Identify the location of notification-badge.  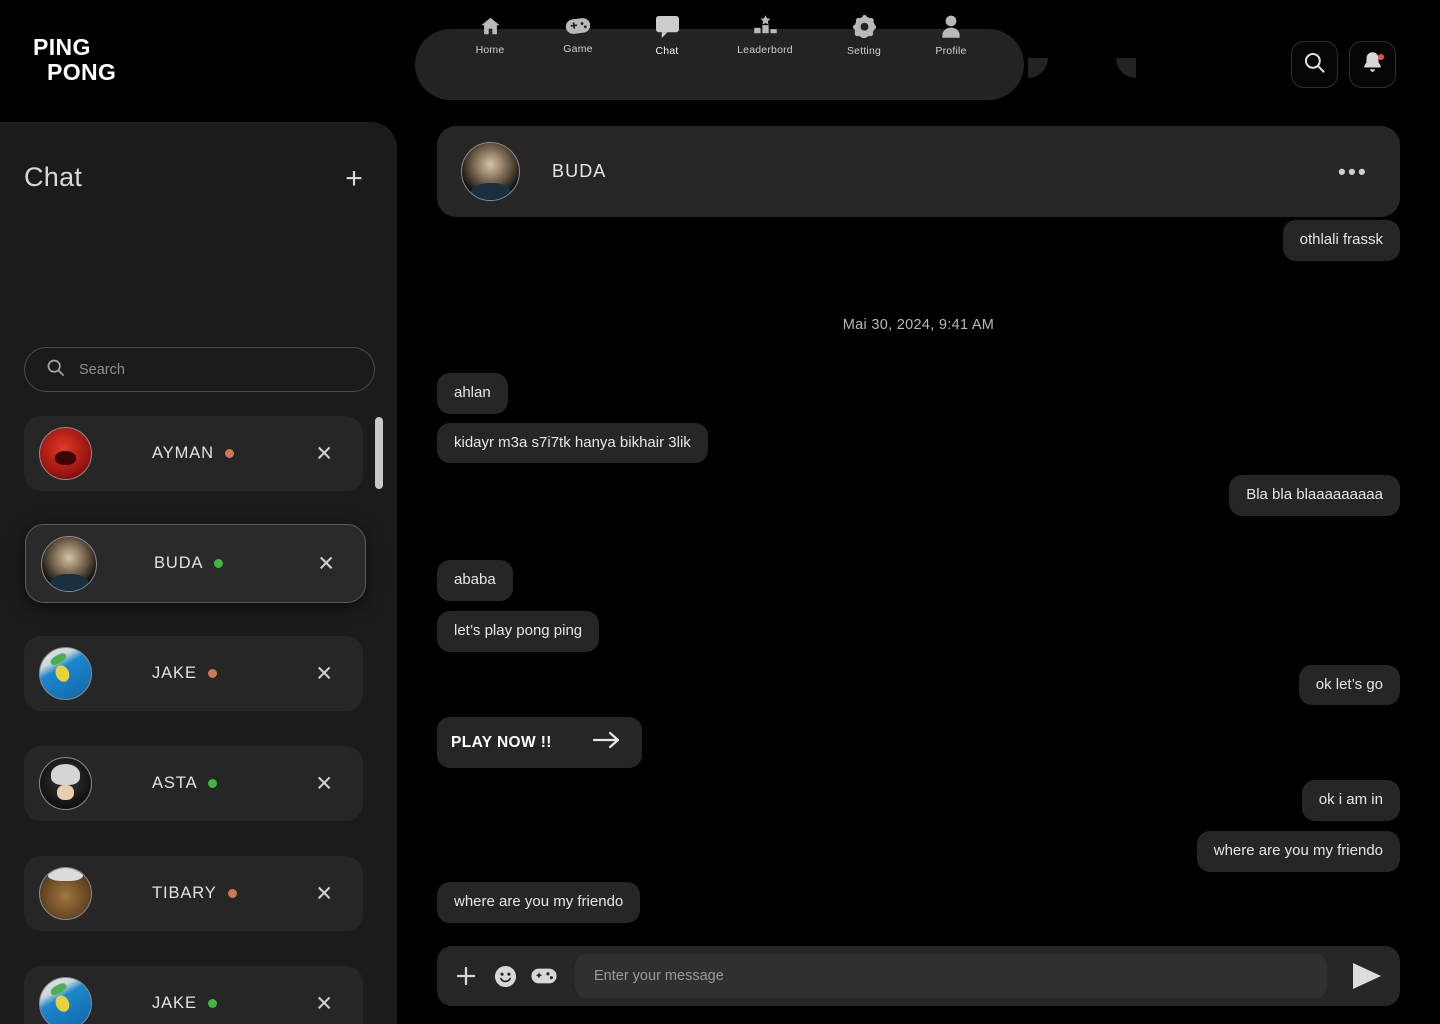
(1381, 57).